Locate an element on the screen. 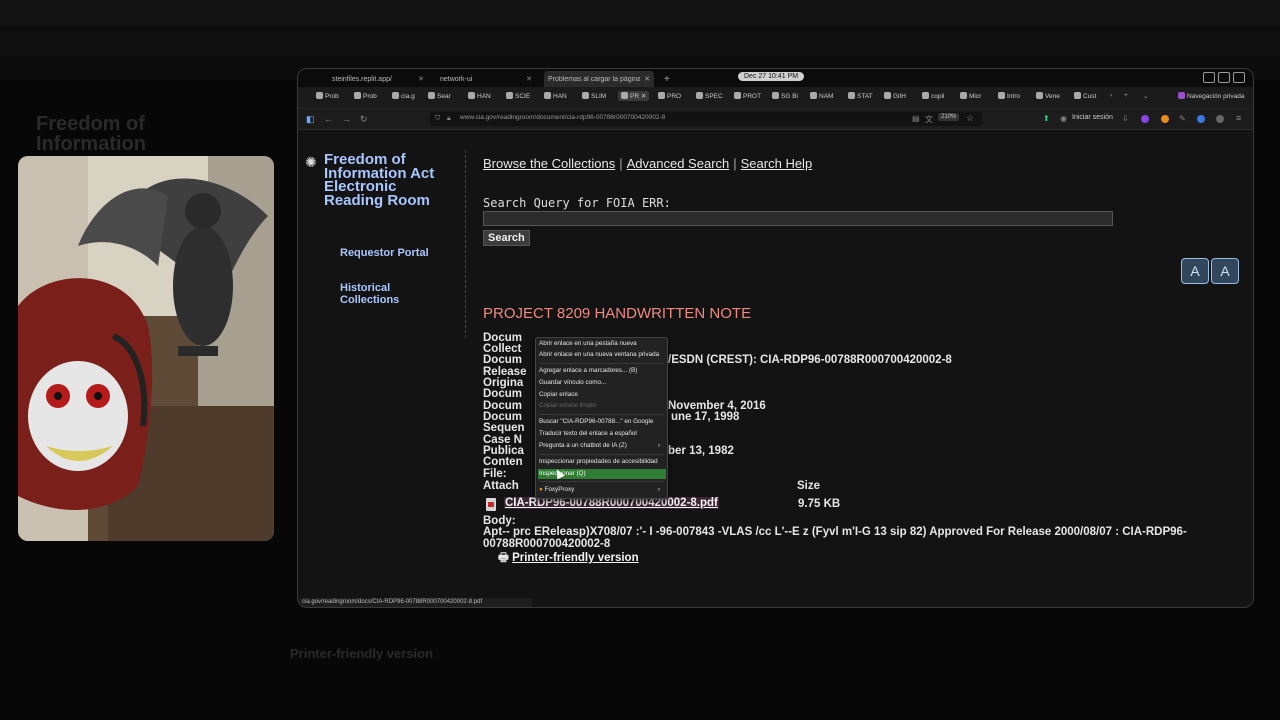  bookmark-item: SPEC is located at coordinates (709, 96).